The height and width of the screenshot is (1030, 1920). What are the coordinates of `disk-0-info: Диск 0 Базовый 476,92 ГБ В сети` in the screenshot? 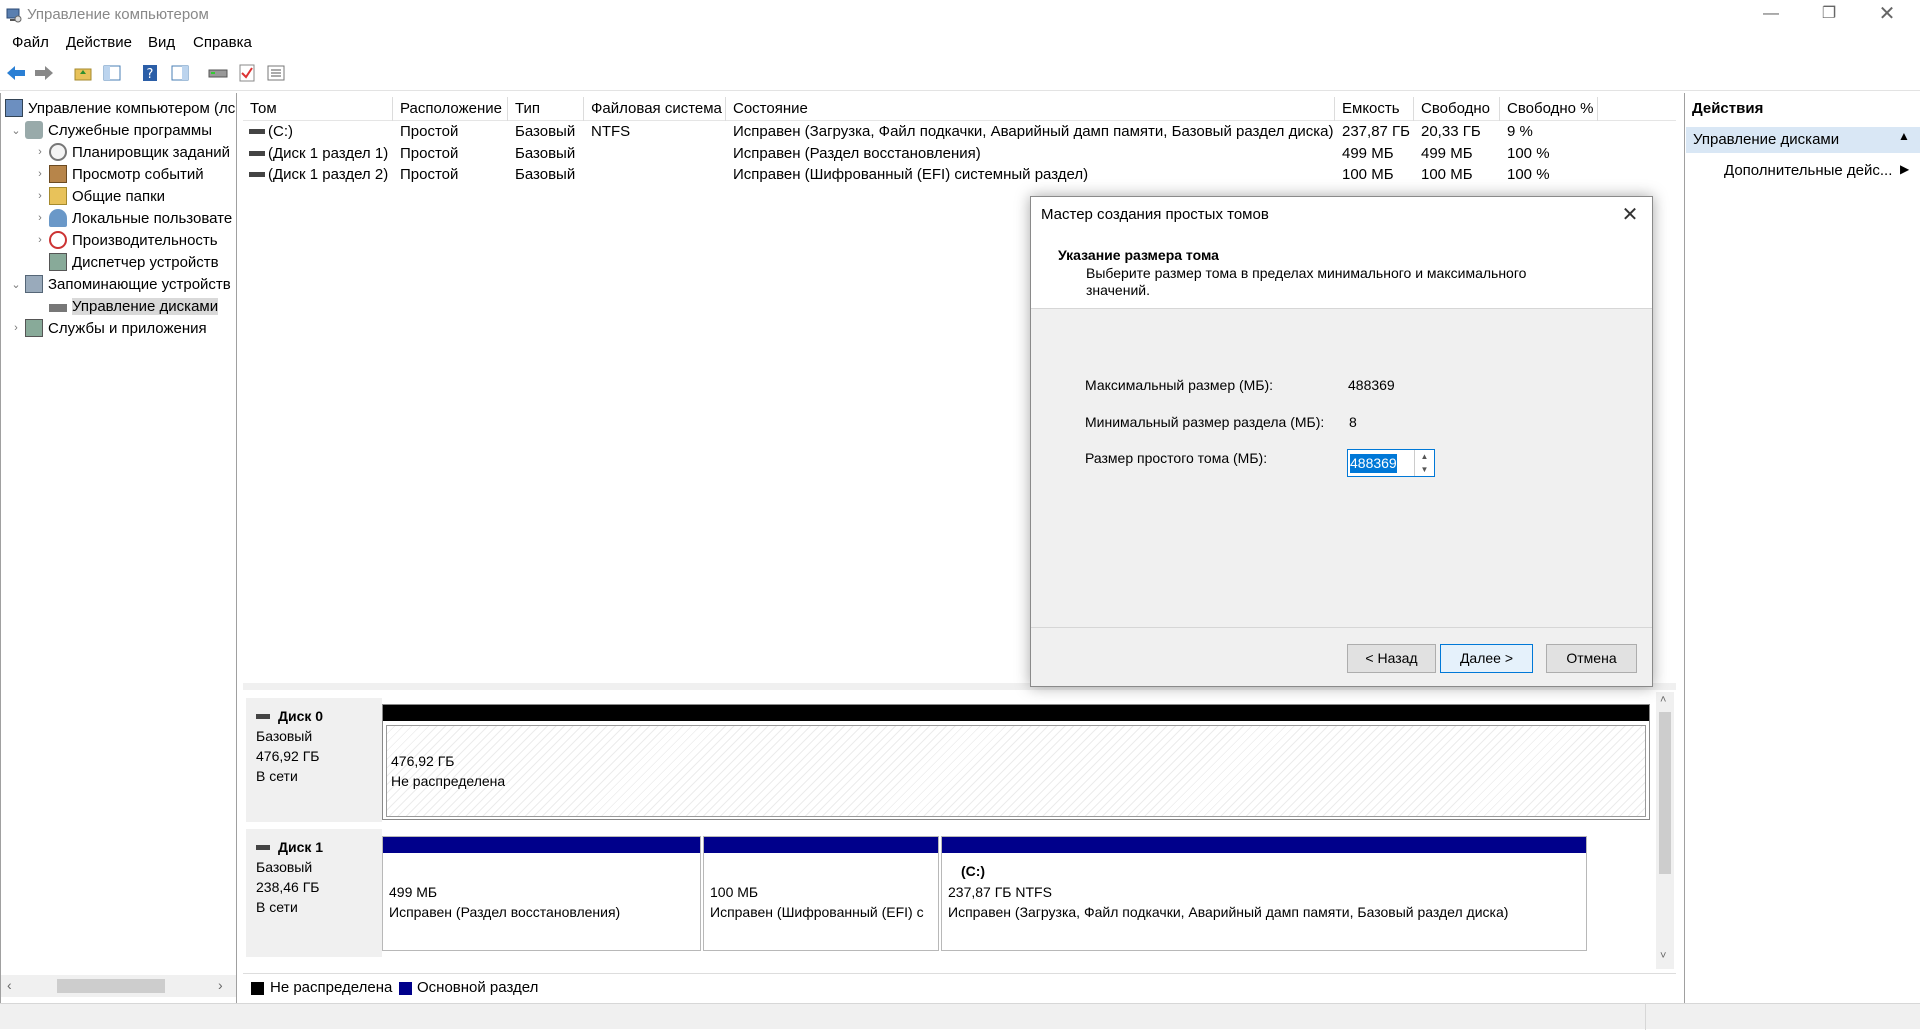 It's located at (314, 760).